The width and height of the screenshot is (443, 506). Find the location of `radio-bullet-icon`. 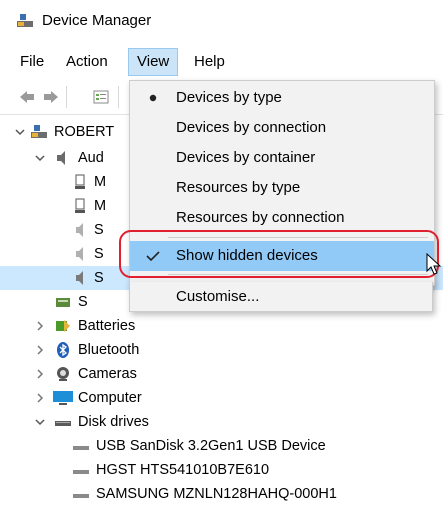

radio-bullet-icon is located at coordinates (153, 98).